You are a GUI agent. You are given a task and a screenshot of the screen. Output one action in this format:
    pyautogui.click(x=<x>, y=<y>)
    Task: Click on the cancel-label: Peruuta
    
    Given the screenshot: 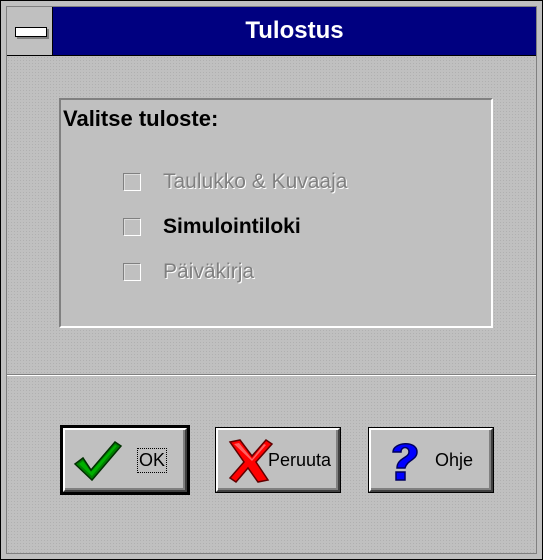 What is the action you would take?
    pyautogui.click(x=300, y=460)
    